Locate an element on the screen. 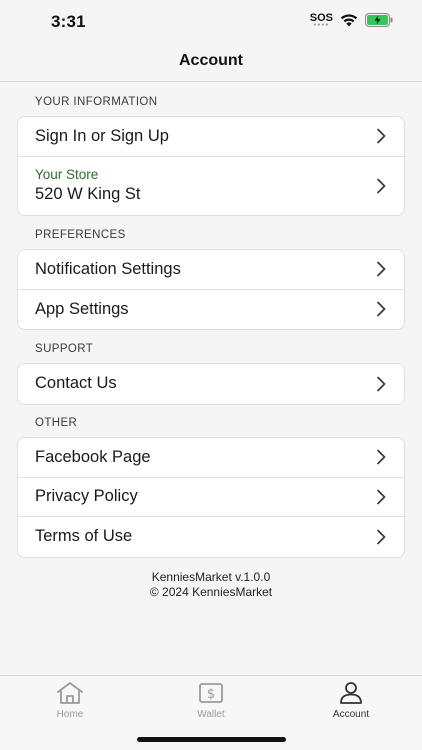 Image resolution: width=422 pixels, height=750 pixels. sign-in-label: Sign In or Sign Up is located at coordinates (102, 135).